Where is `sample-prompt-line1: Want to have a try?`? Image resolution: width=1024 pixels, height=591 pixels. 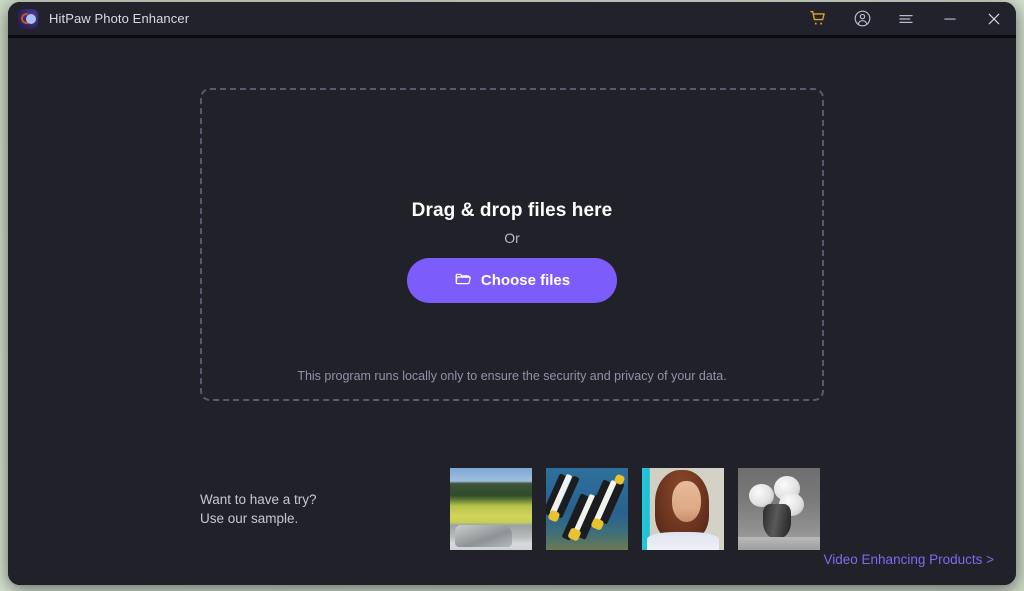 sample-prompt-line1: Want to have a try? is located at coordinates (258, 499).